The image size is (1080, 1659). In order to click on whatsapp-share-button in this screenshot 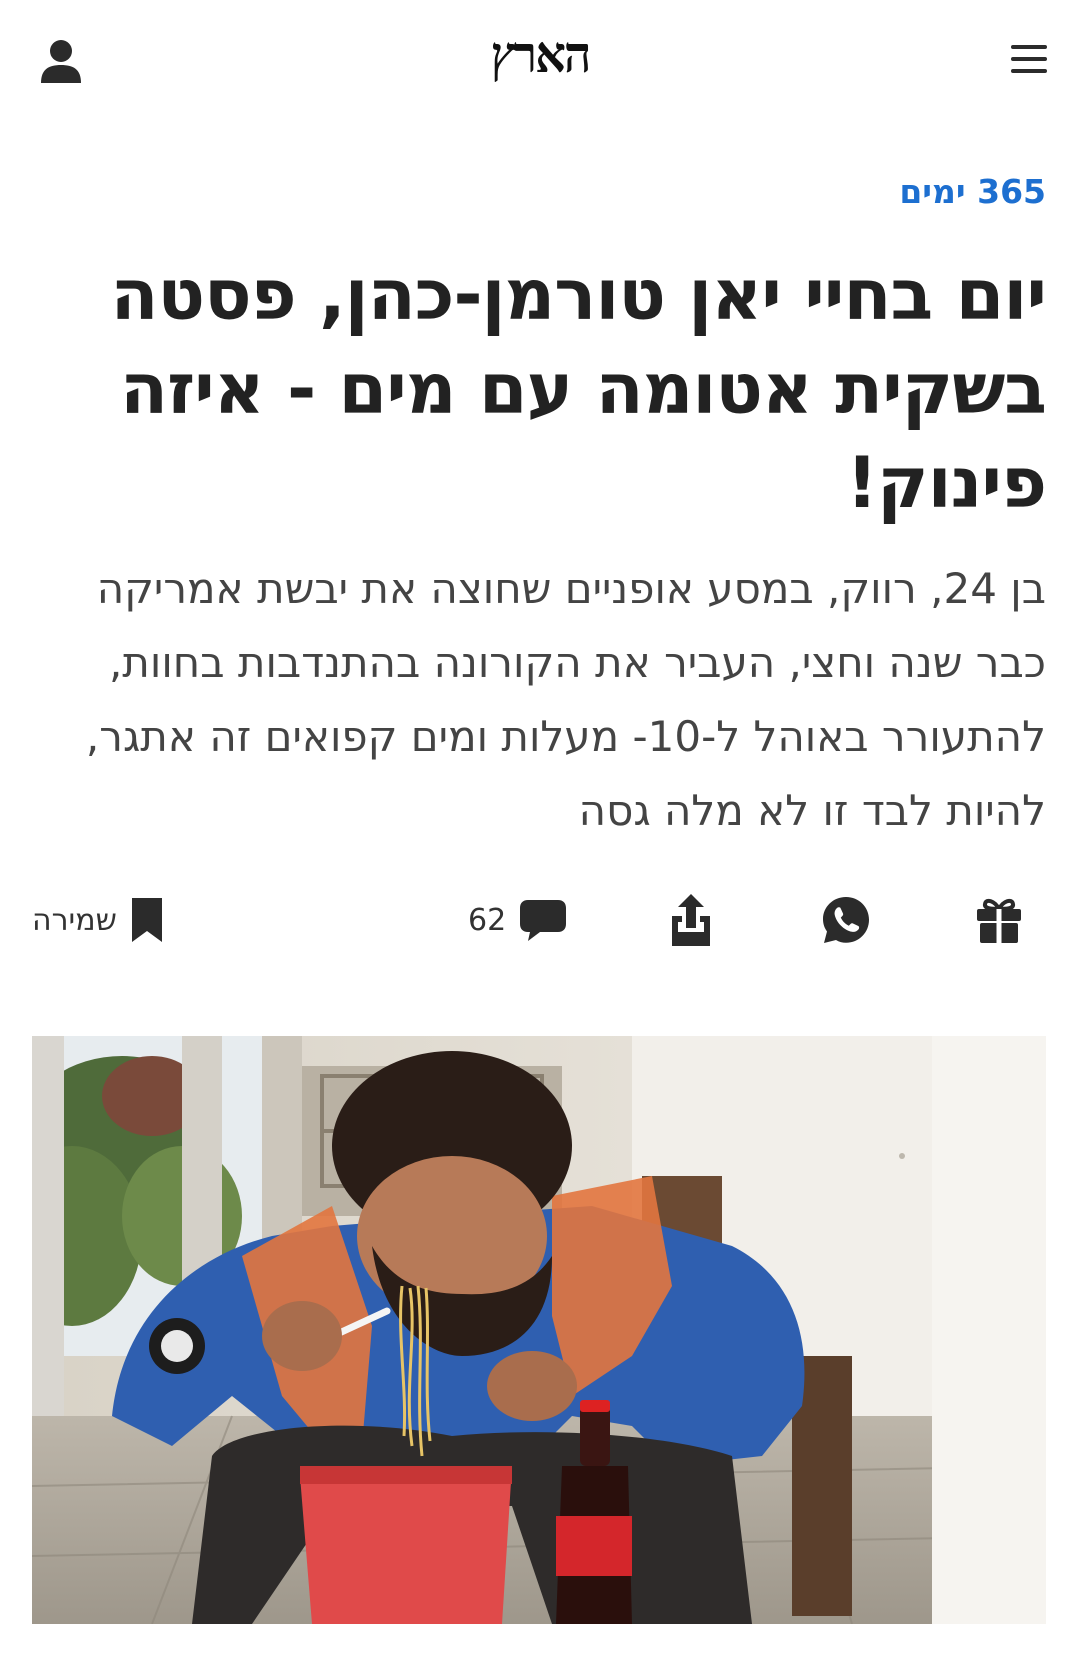, I will do `click(846, 920)`.